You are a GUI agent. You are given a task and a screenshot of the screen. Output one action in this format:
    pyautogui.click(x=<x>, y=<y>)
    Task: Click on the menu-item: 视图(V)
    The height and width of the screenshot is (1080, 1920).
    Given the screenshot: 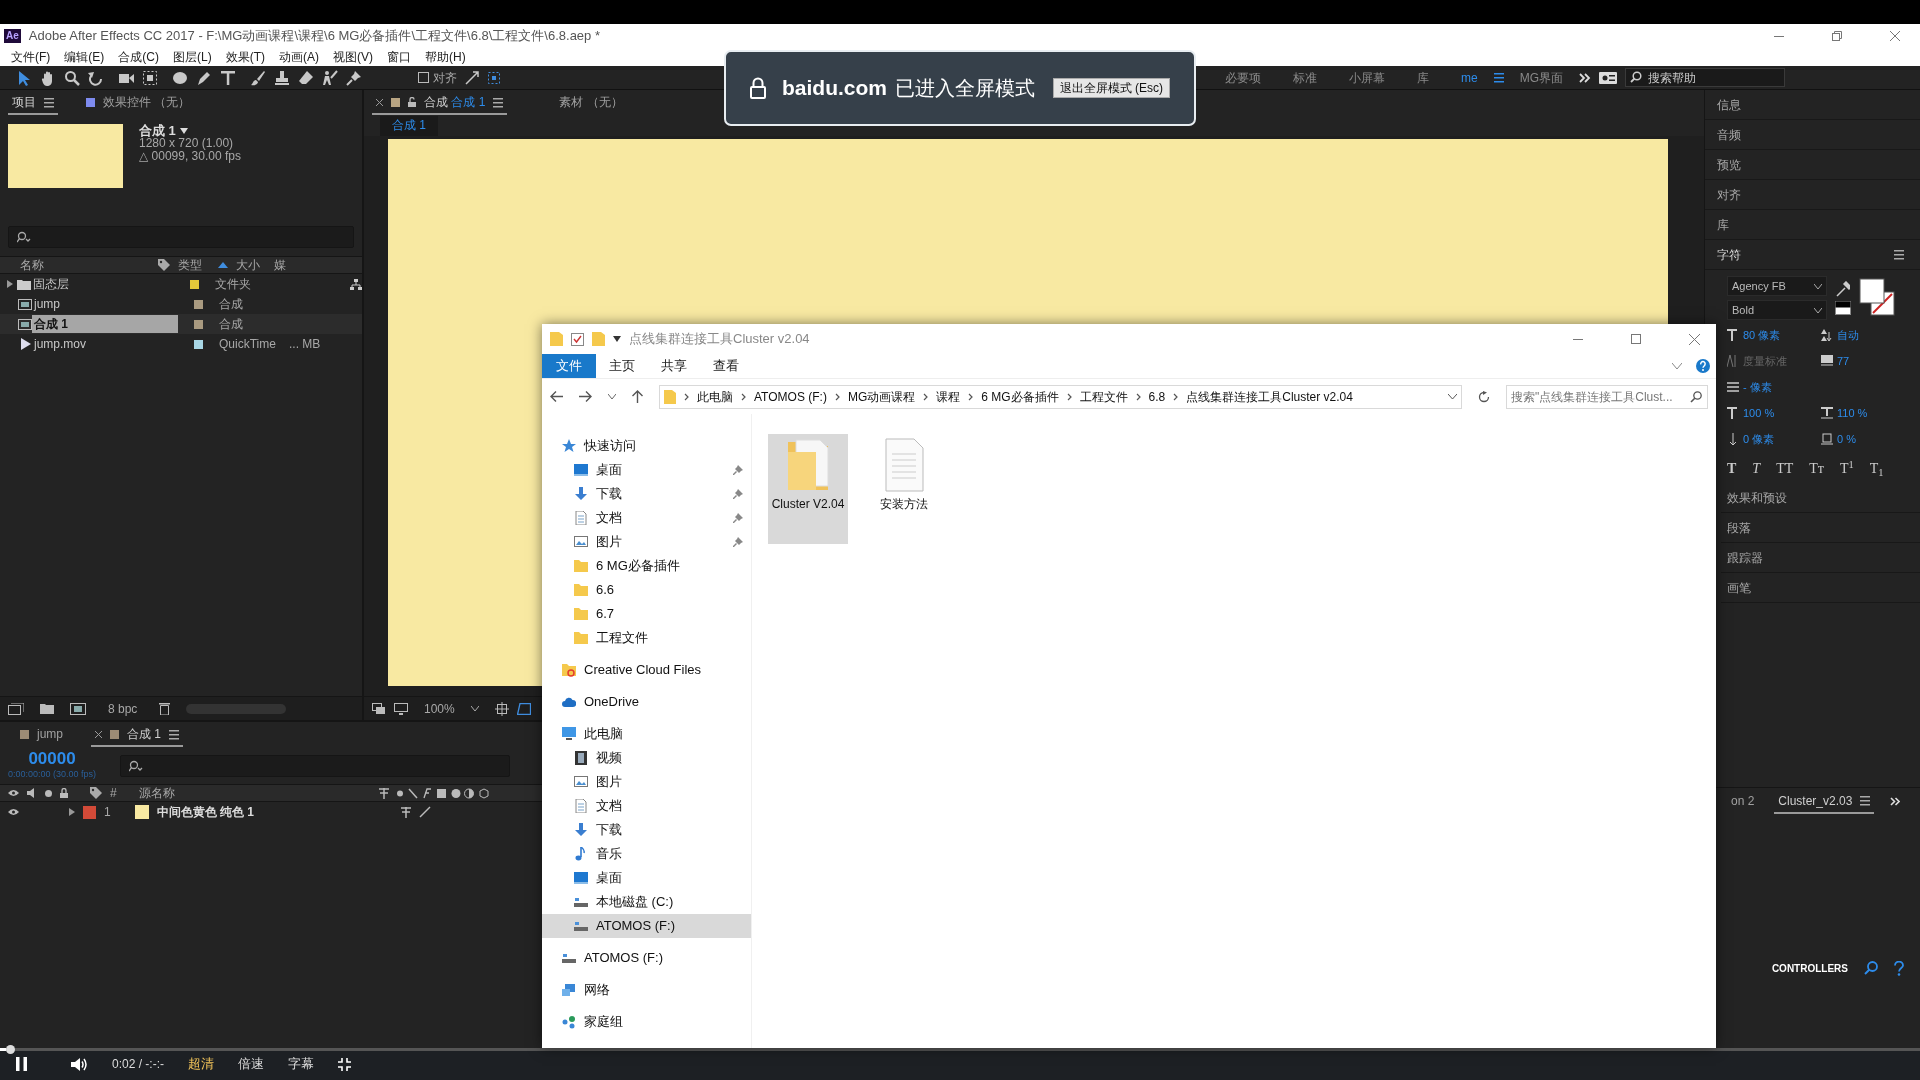 What is the action you would take?
    pyautogui.click(x=353, y=57)
    